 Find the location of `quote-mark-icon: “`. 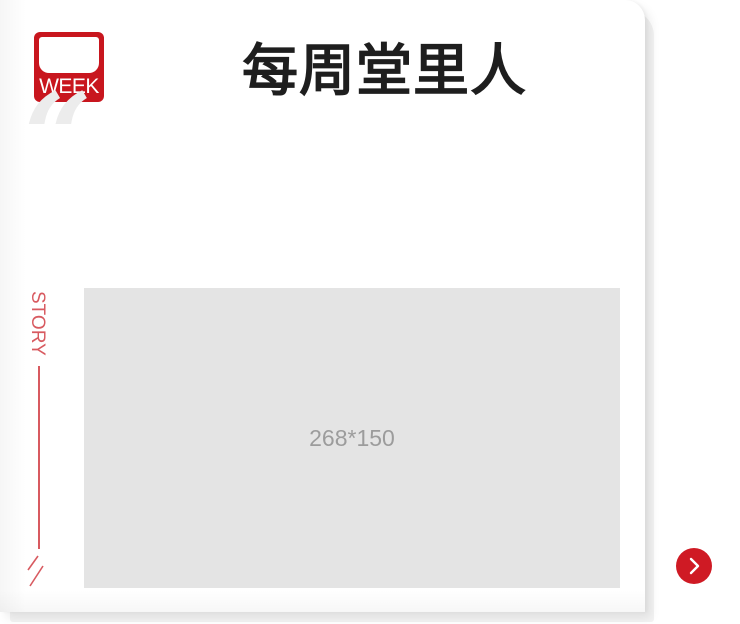

quote-mark-icon: “ is located at coordinates (58, 136).